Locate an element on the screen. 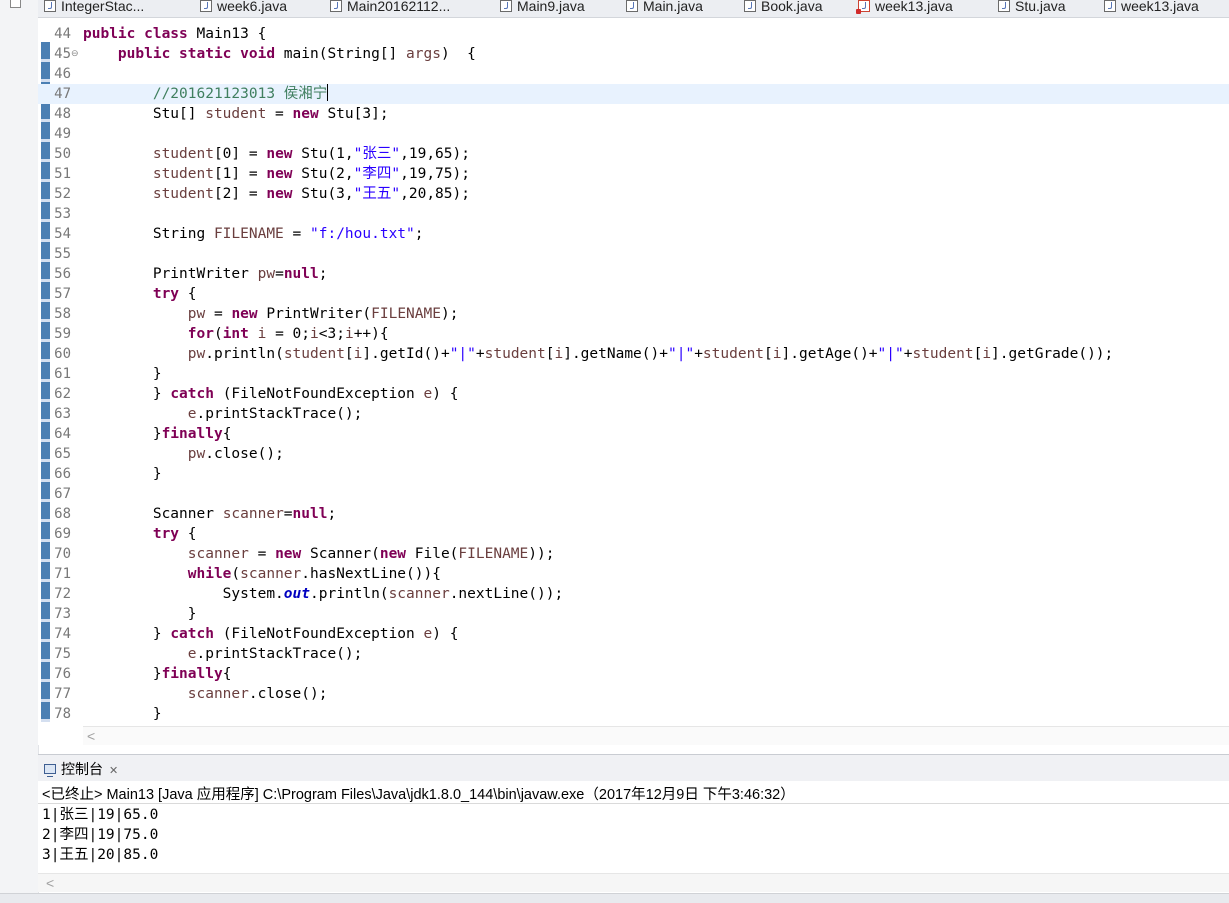  code-line: 47 //201621123013 侯湘宁 is located at coordinates (633, 94).